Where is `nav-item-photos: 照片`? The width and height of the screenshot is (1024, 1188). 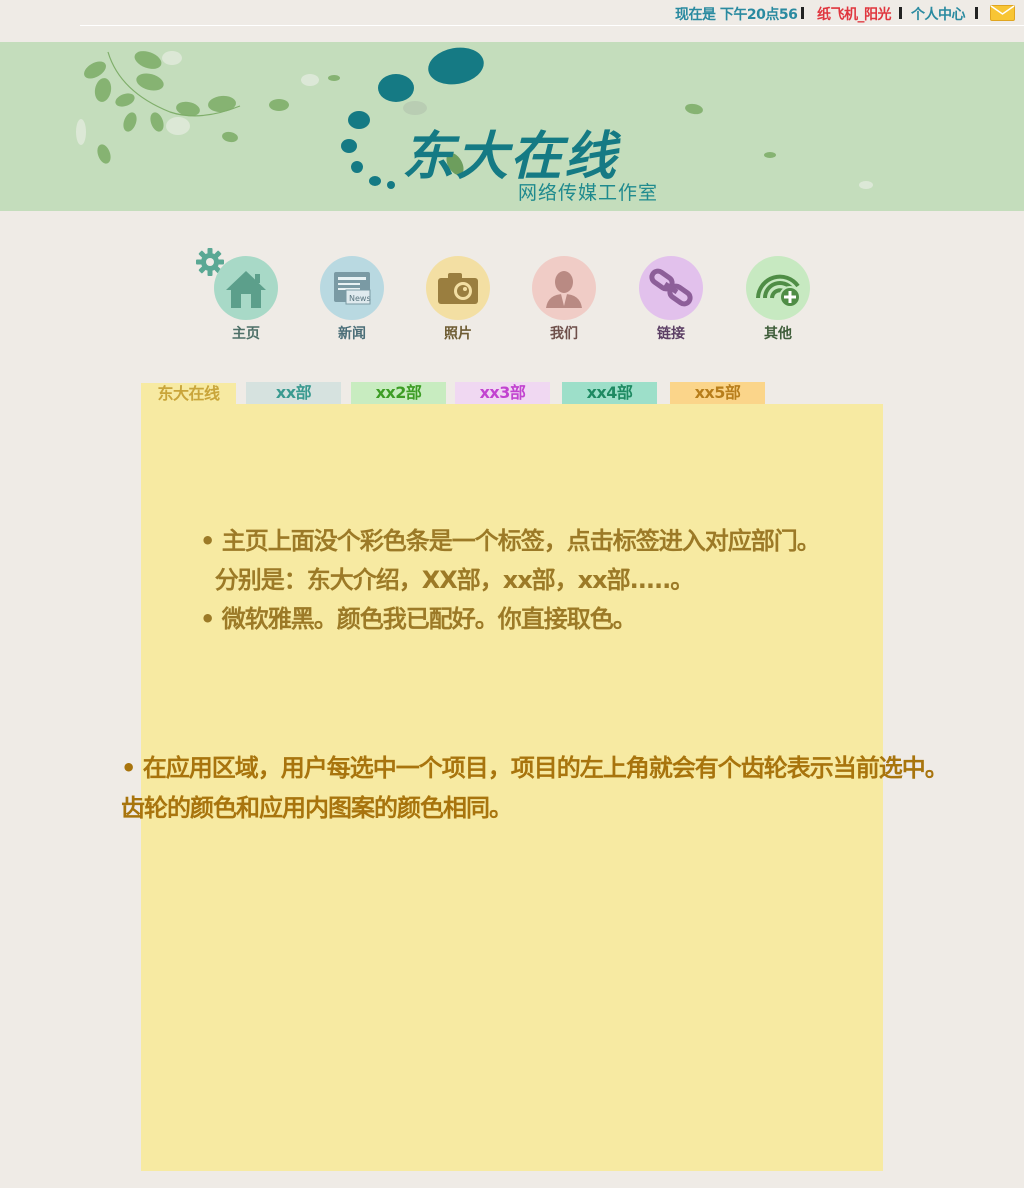 nav-item-photos: 照片 is located at coordinates (458, 296).